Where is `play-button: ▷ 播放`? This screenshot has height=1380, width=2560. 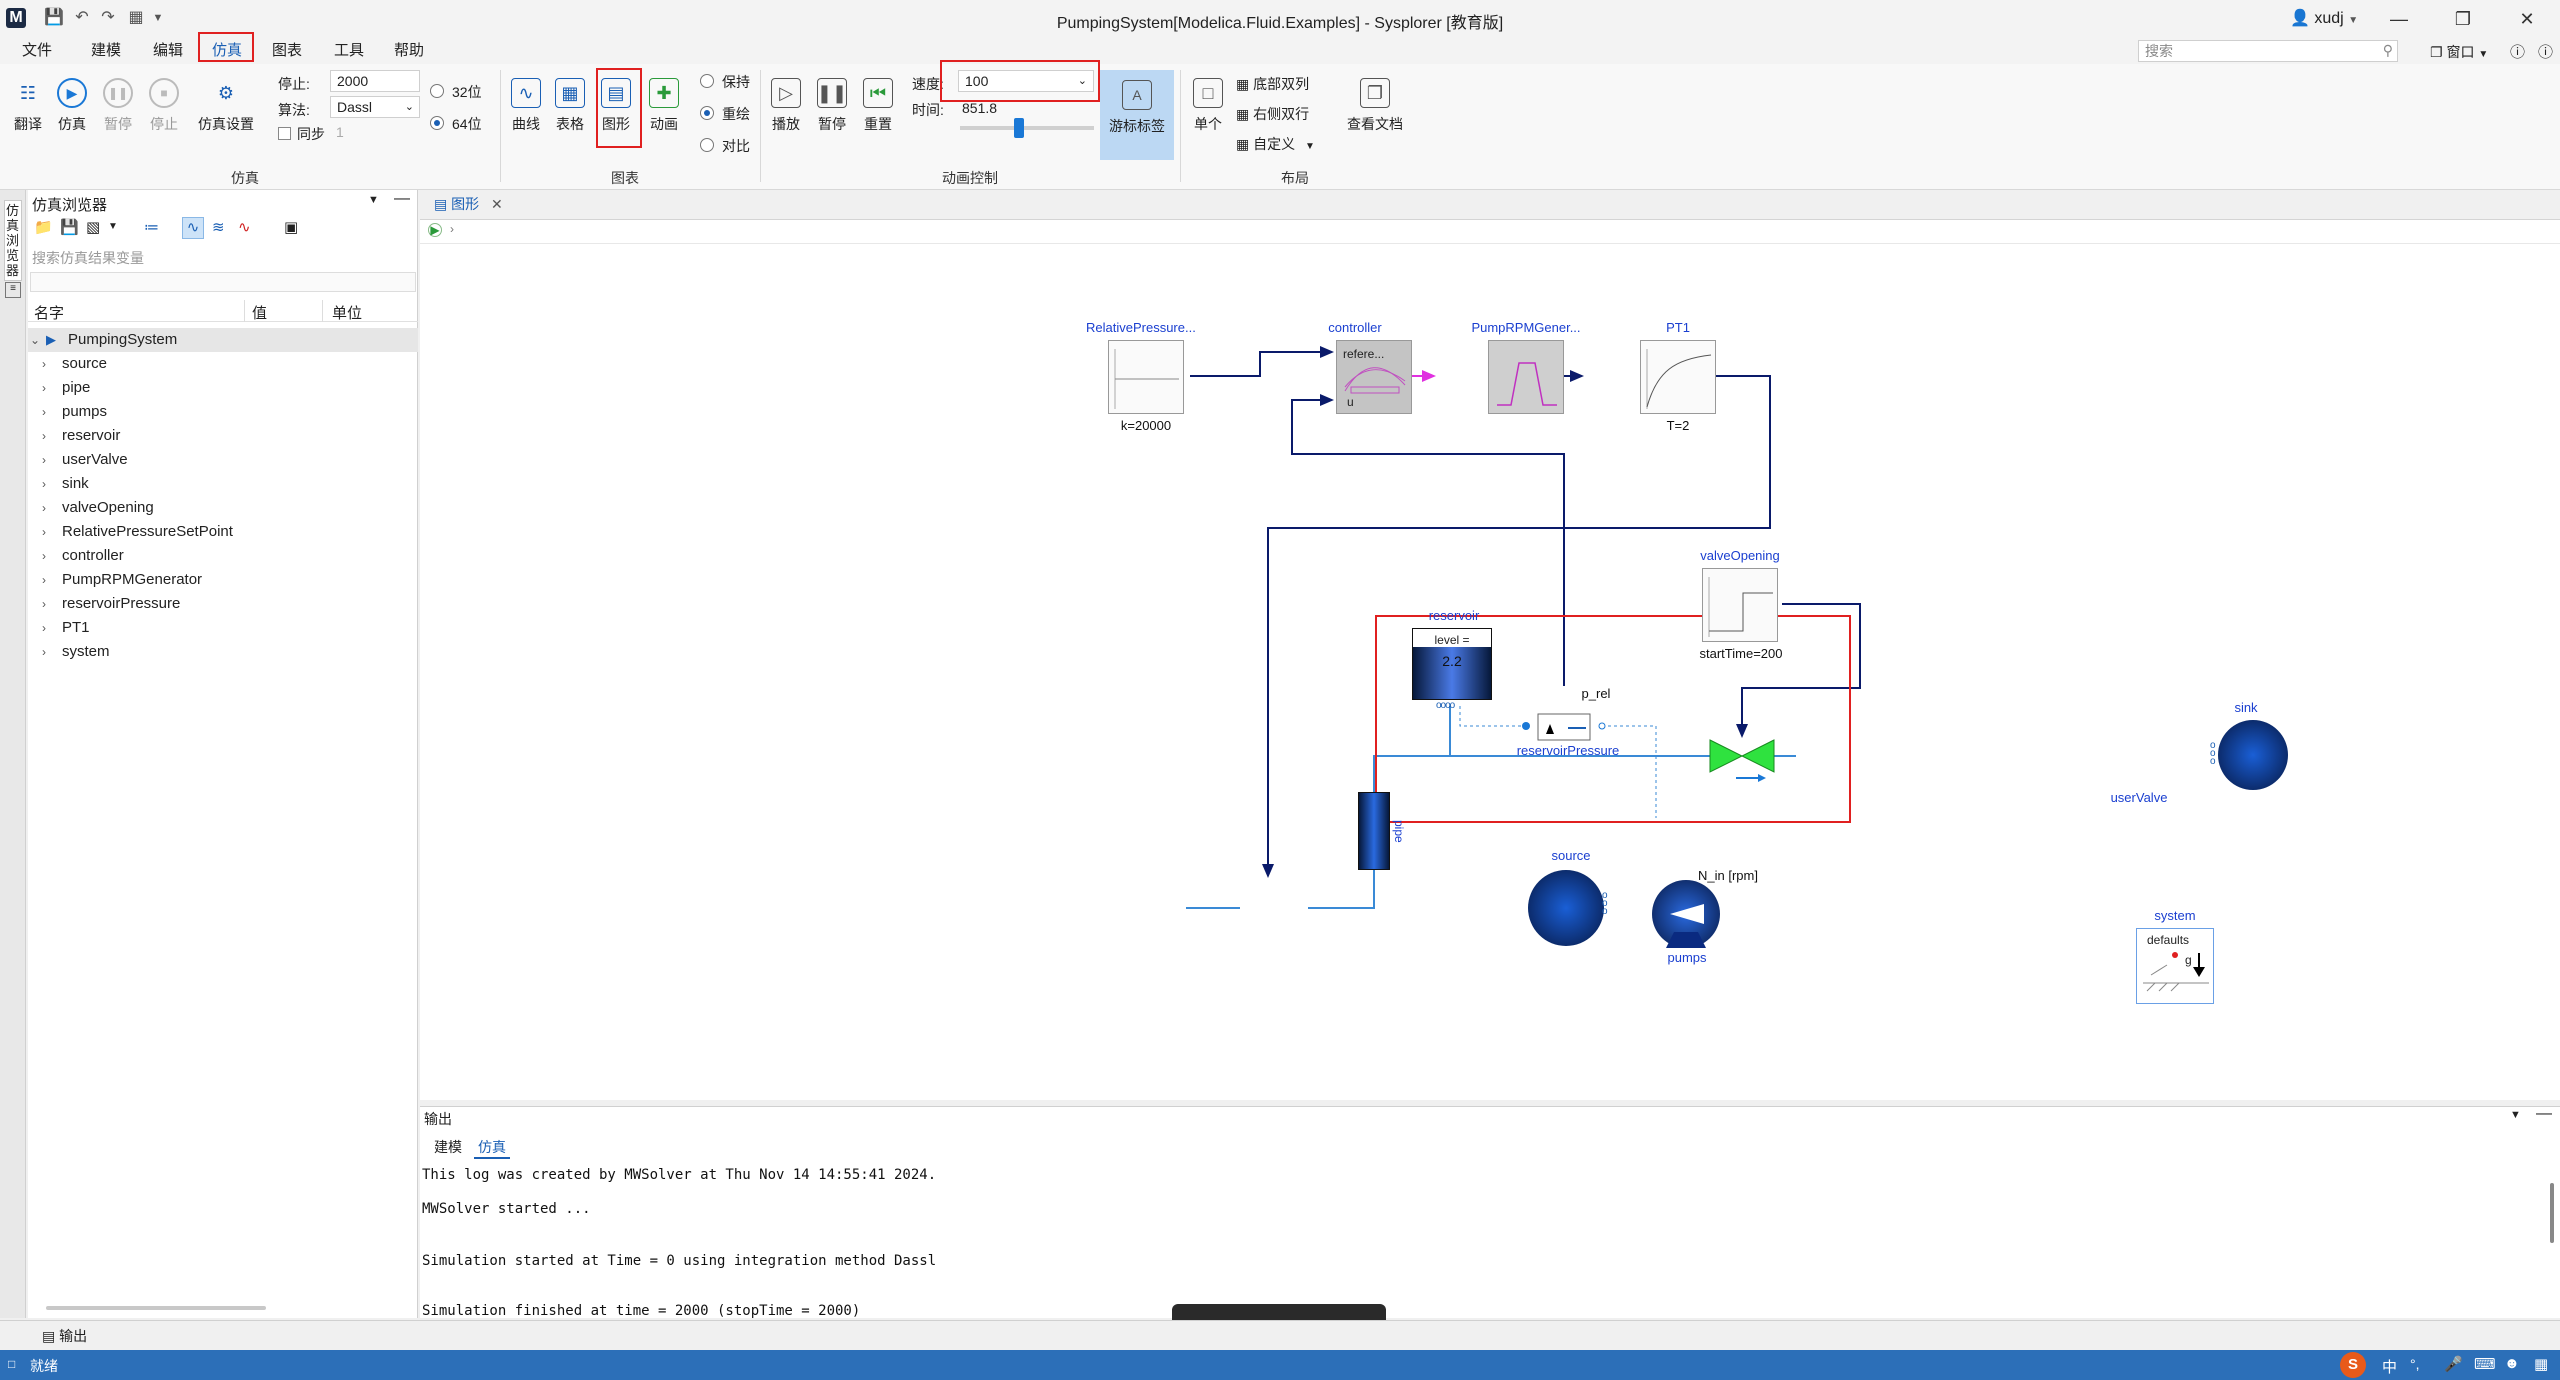 play-button: ▷ 播放 is located at coordinates (786, 106).